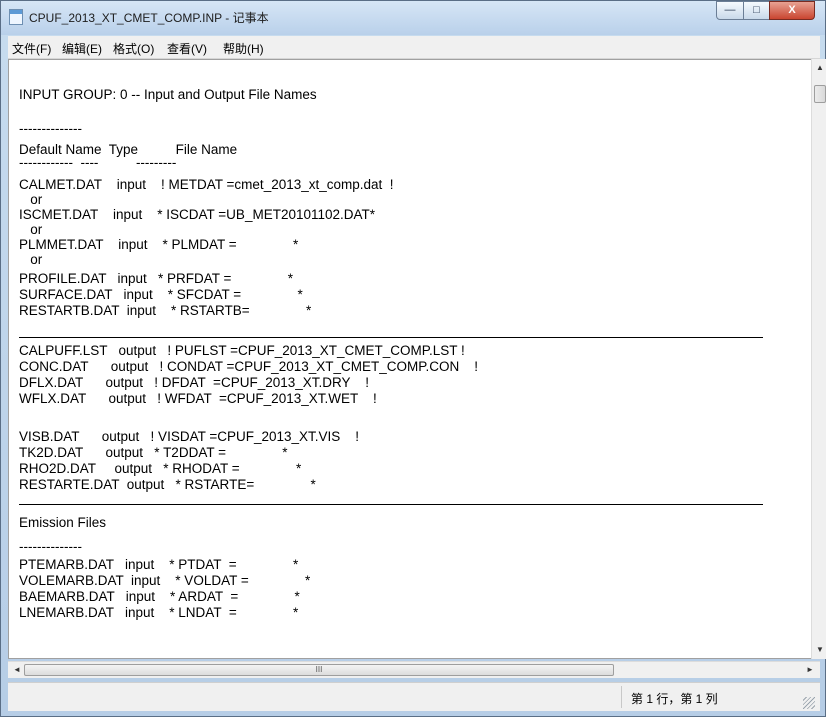 The height and width of the screenshot is (717, 826). I want to click on text-line: RESTARTE.DAT output * RSTARTE= *, so click(167, 484).